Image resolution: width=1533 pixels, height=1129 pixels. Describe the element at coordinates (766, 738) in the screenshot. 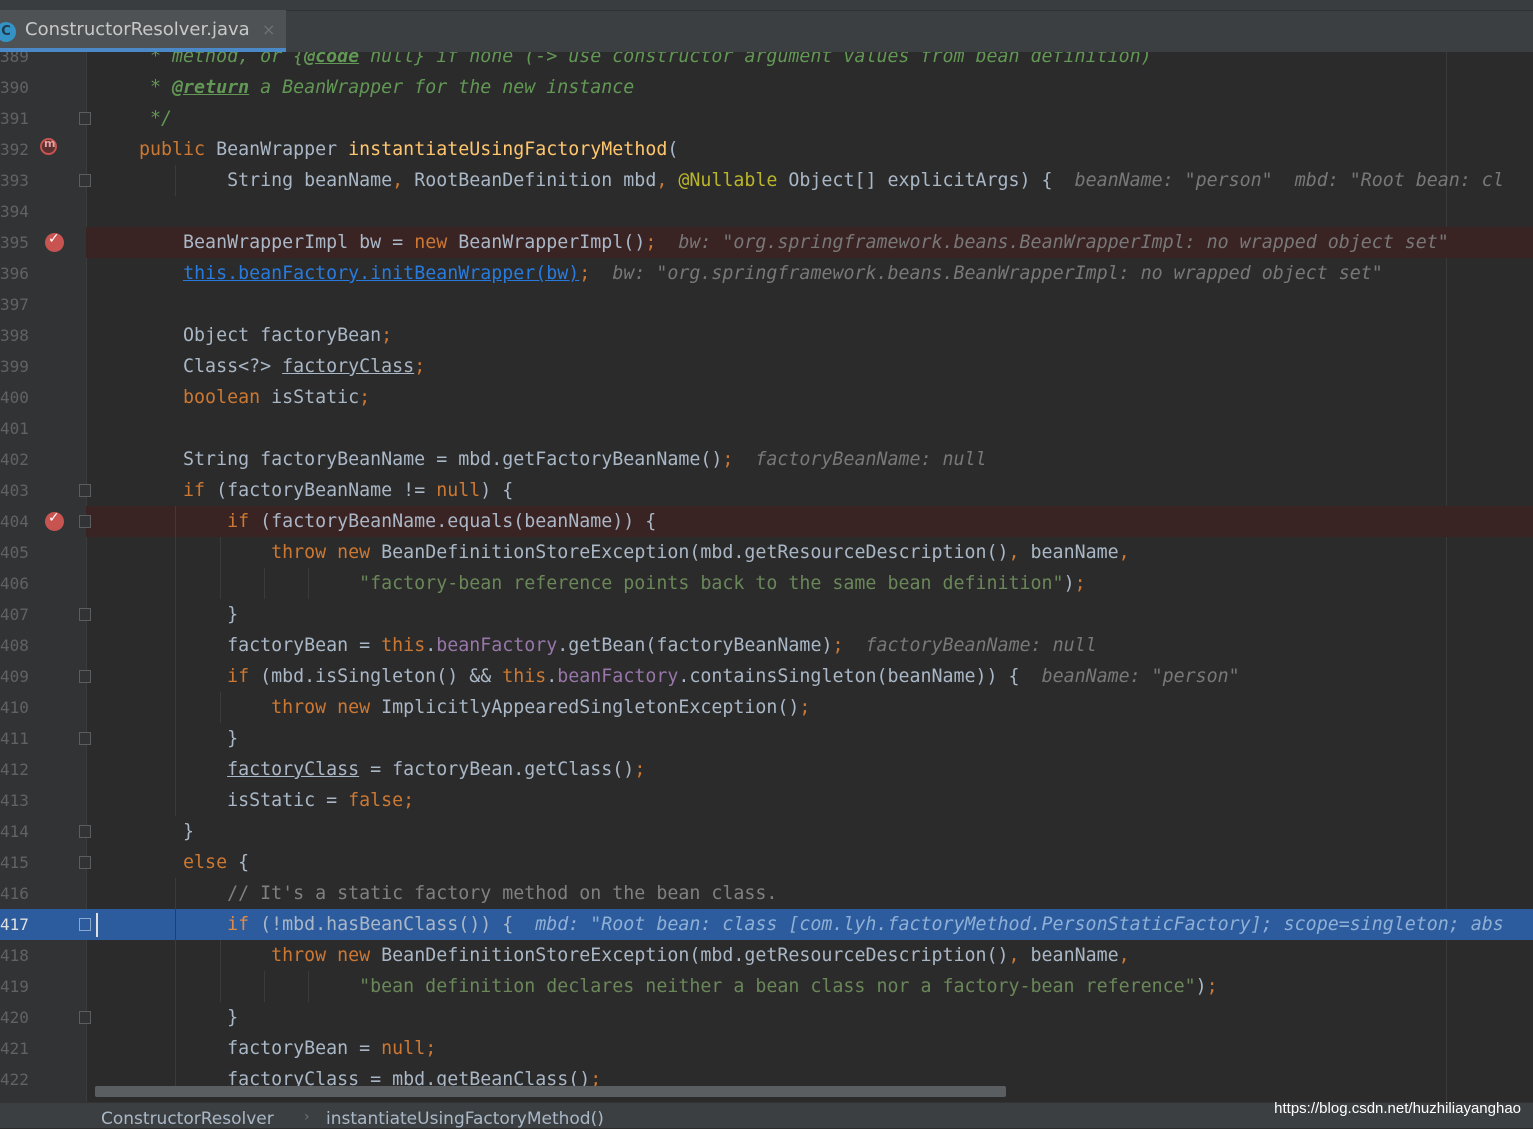

I see `code-line: 411 }` at that location.